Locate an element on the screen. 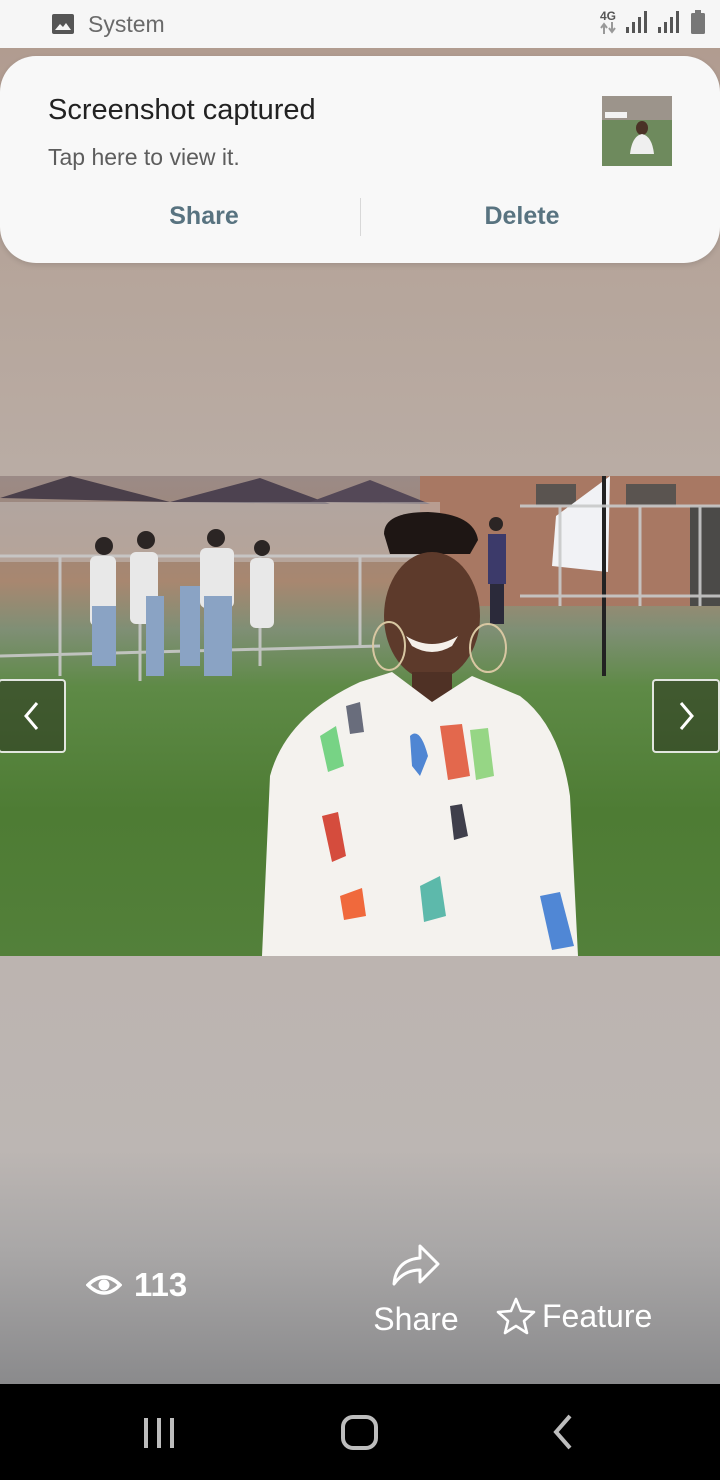  status-notification-source: System is located at coordinates (108, 24).